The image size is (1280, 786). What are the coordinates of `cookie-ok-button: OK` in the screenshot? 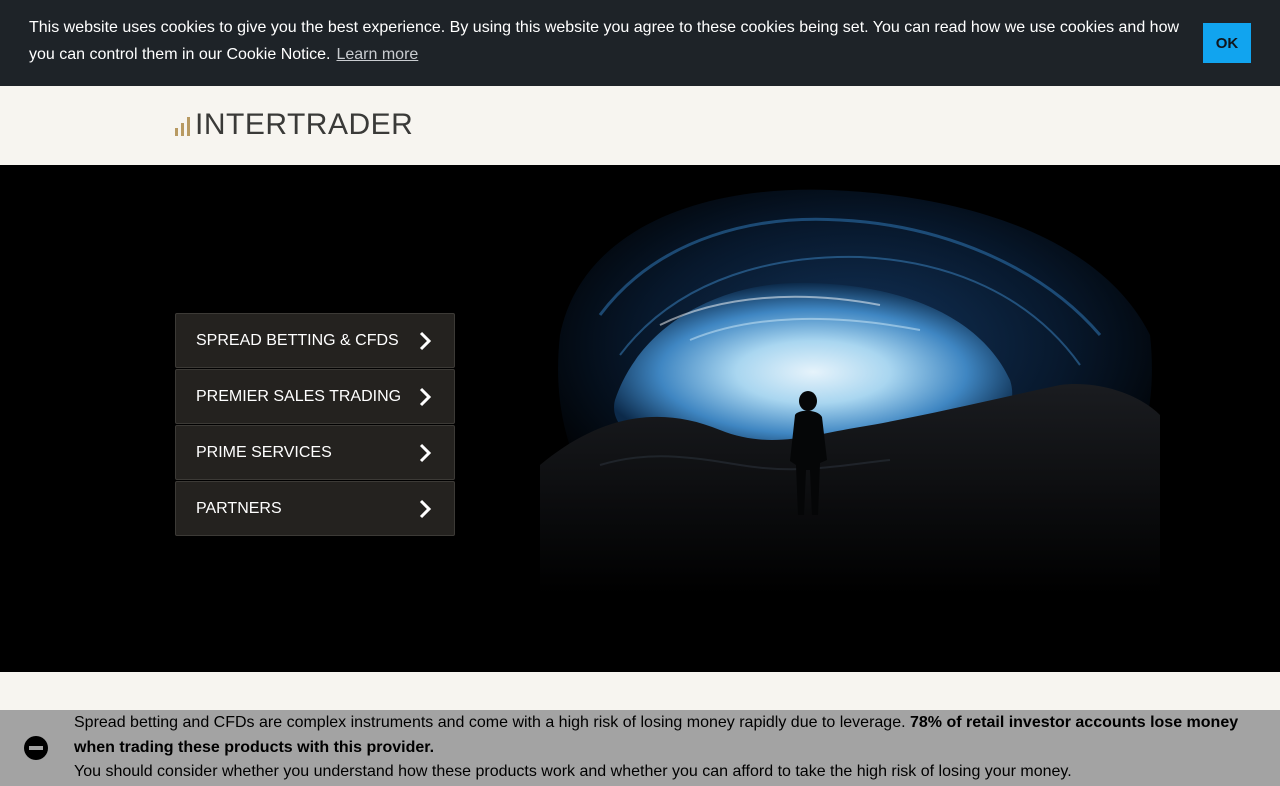 It's located at (1227, 43).